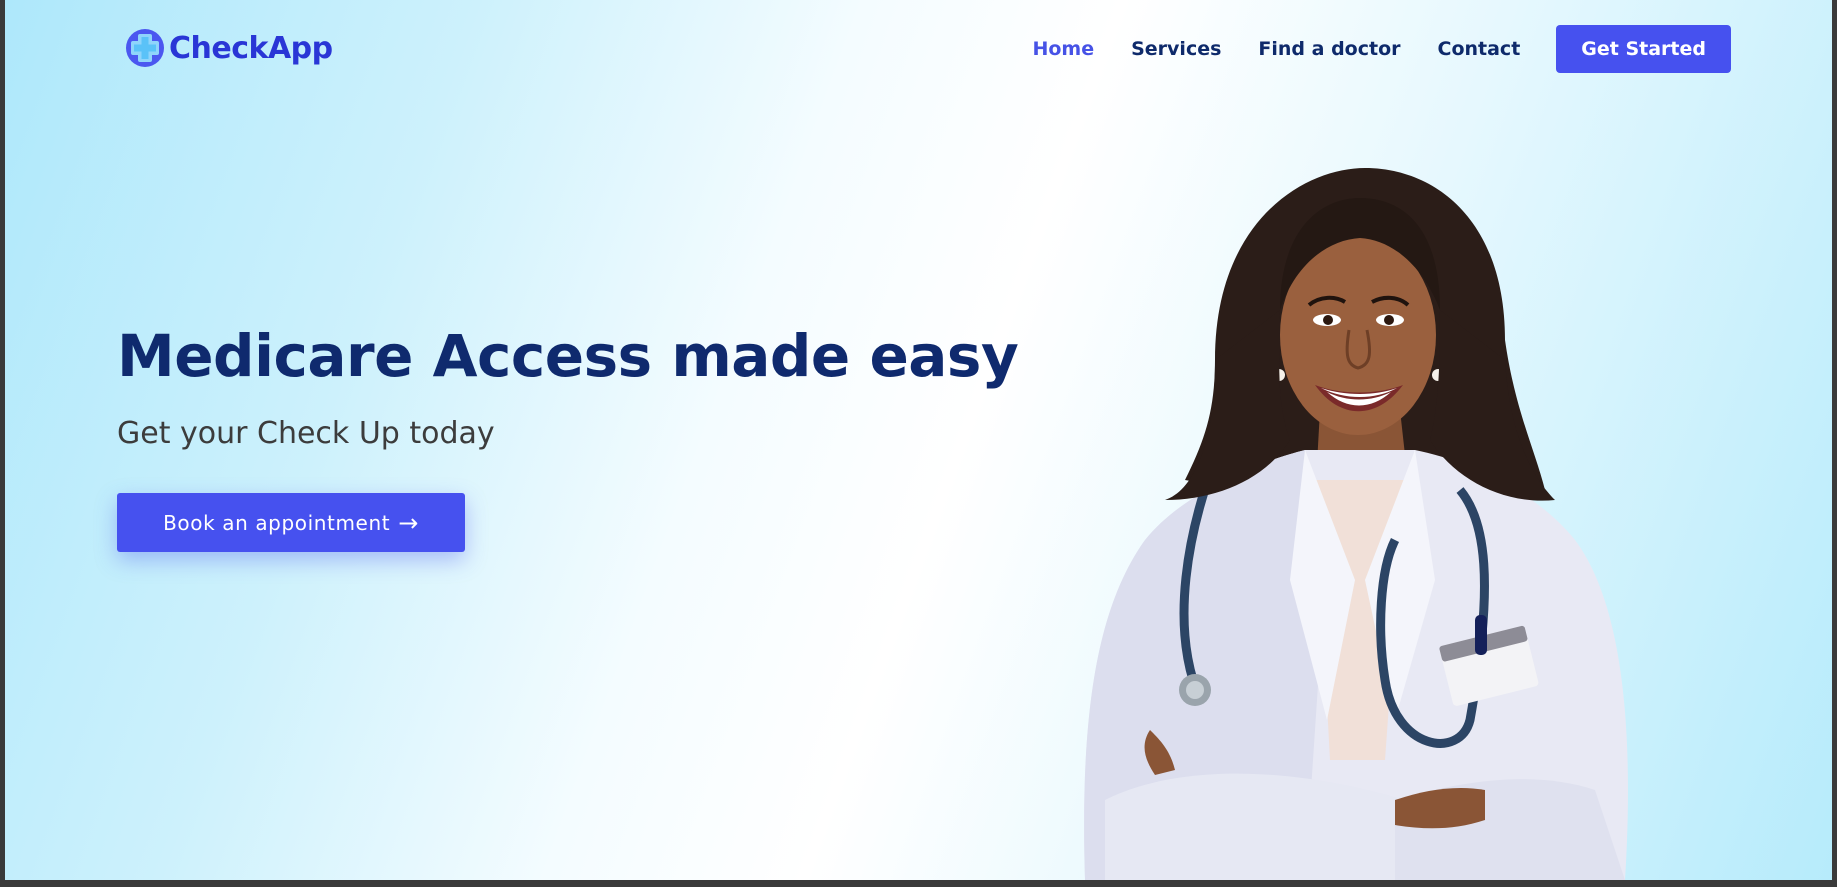 The width and height of the screenshot is (1837, 887). What do you see at coordinates (408, 522) in the screenshot?
I see `arrow-right-icon: →` at bounding box center [408, 522].